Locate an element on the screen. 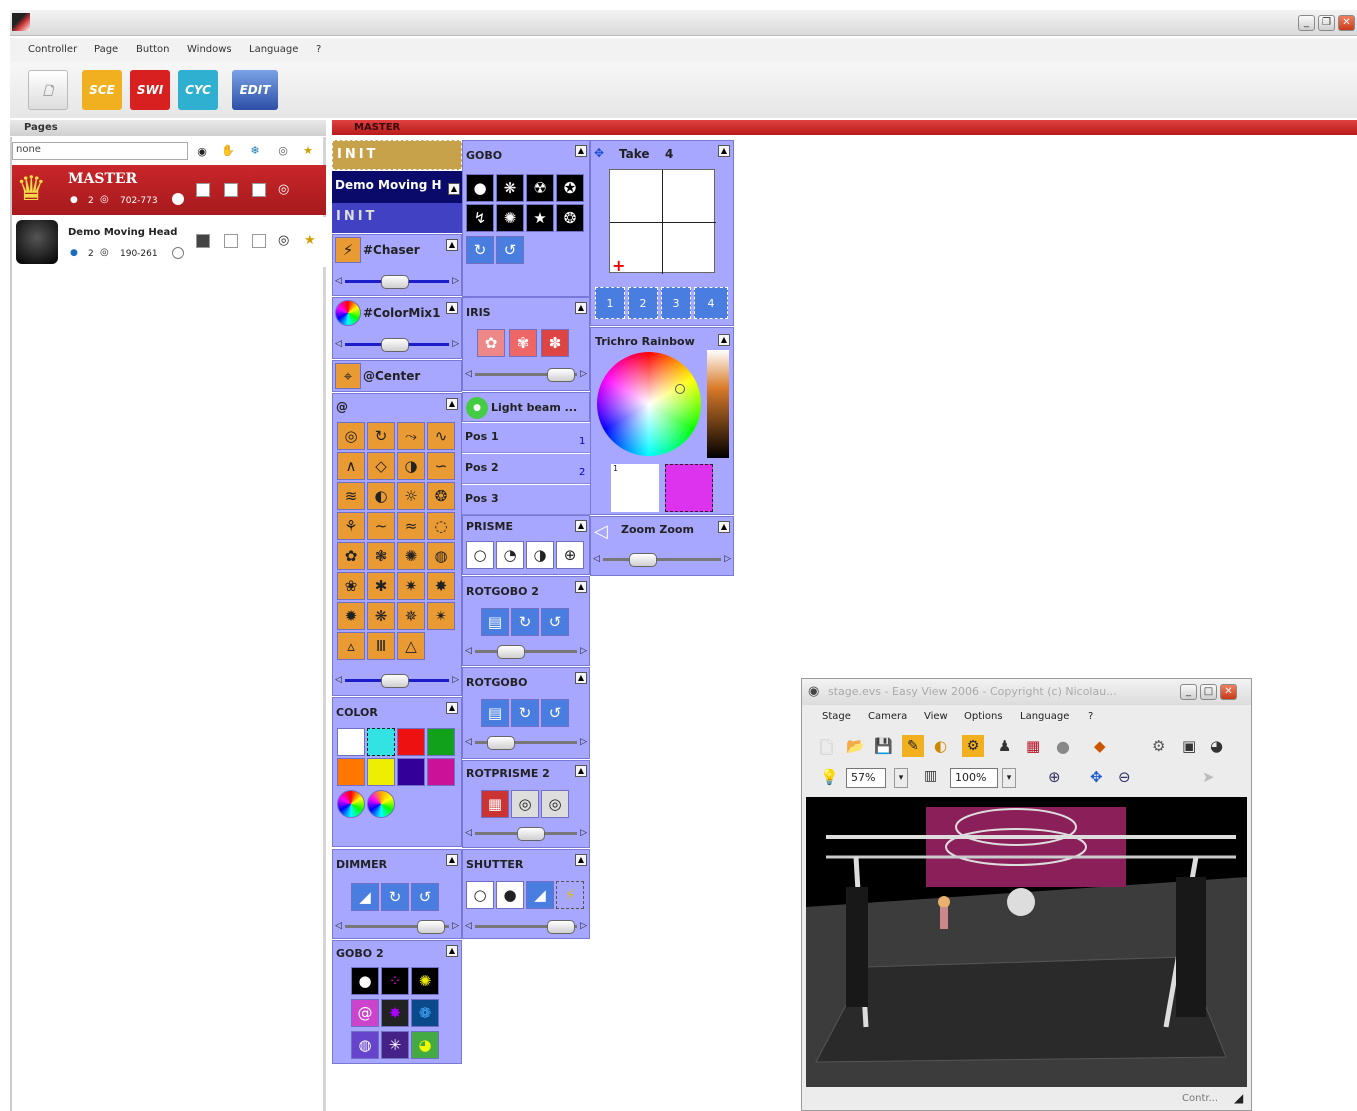 This screenshot has height=1111, width=1357. dimmer-cycle-icon: ↻ is located at coordinates (395, 897).